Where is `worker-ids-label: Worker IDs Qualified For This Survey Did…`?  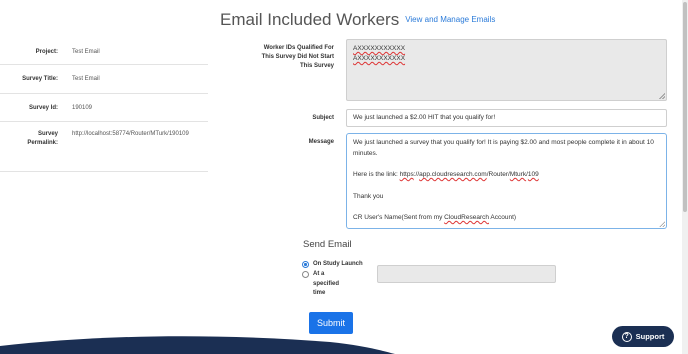 worker-ids-label: Worker IDs Qualified For This Survey Did… is located at coordinates (297, 57).